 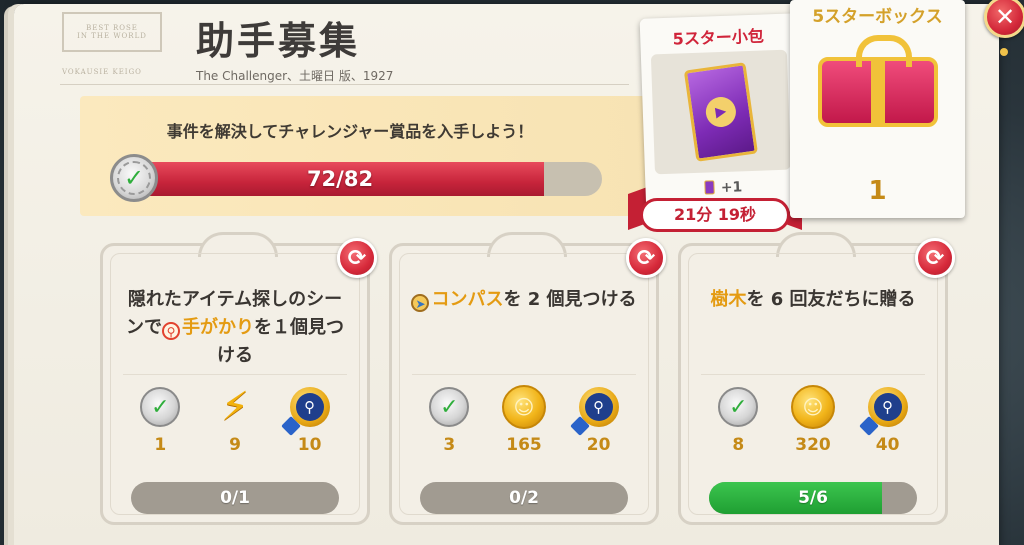 What do you see at coordinates (877, 81) in the screenshot?
I see `gift-chest-icon` at bounding box center [877, 81].